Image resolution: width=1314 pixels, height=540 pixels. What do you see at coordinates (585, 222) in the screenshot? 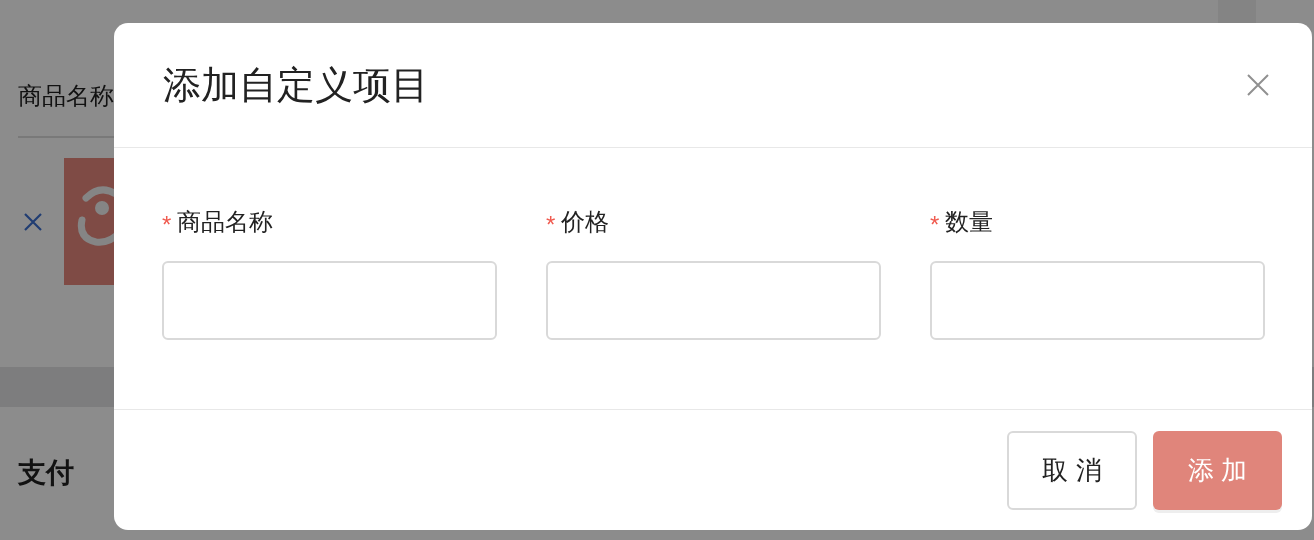
I see `field-label: 价格` at bounding box center [585, 222].